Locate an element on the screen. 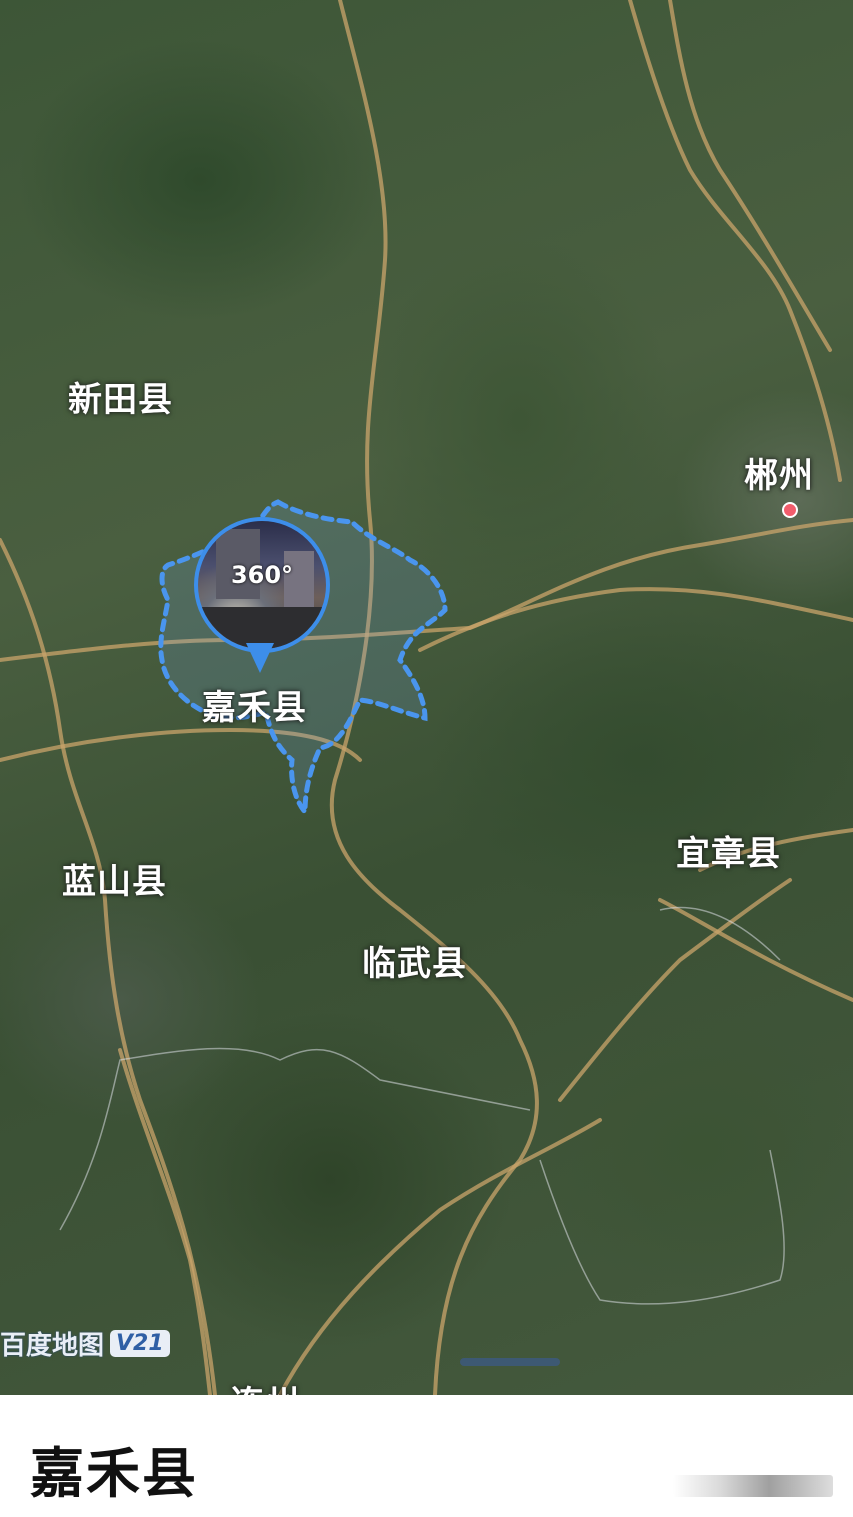  road-south is located at coordinates (675, 990).